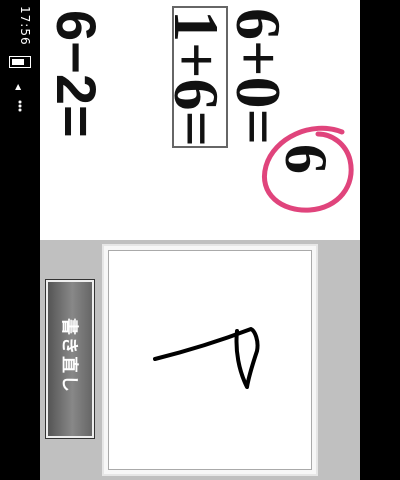  Describe the element at coordinates (20, 240) in the screenshot. I see `status-bar: 17:56 ◂` at that location.